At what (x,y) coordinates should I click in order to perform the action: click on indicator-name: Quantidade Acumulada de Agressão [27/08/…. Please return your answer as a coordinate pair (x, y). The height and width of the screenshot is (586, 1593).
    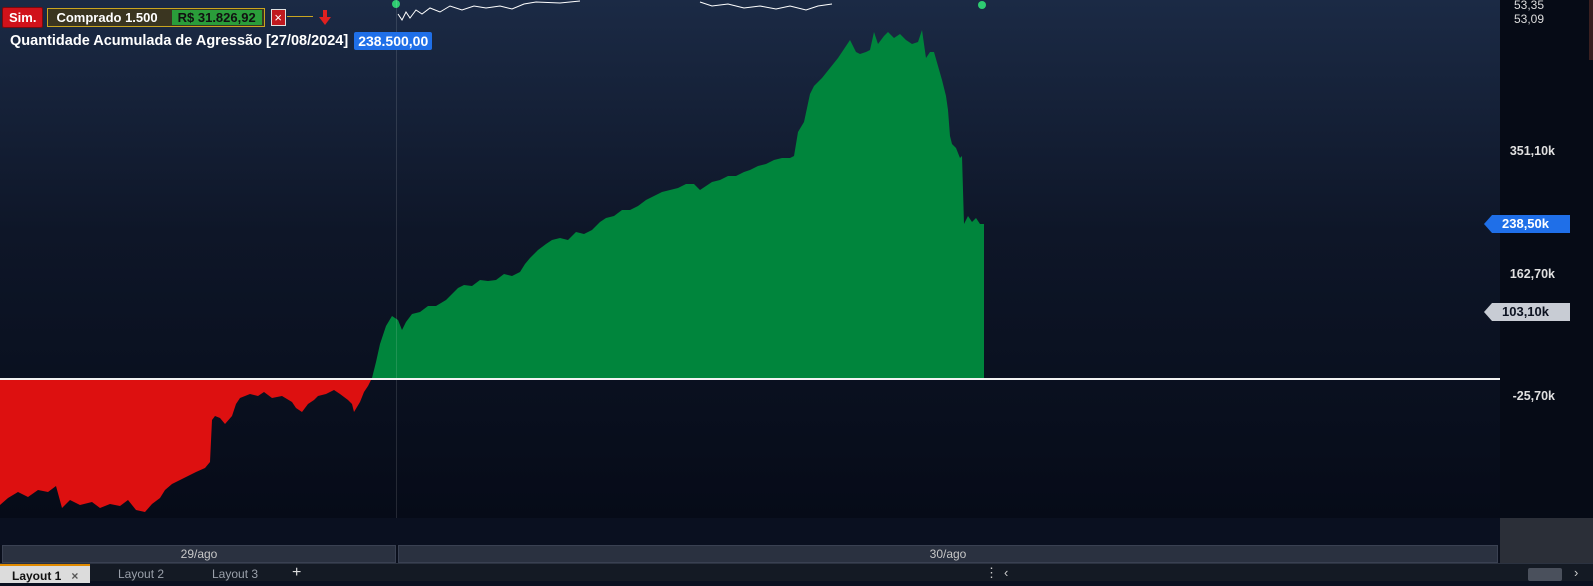
    Looking at the image, I should click on (179, 41).